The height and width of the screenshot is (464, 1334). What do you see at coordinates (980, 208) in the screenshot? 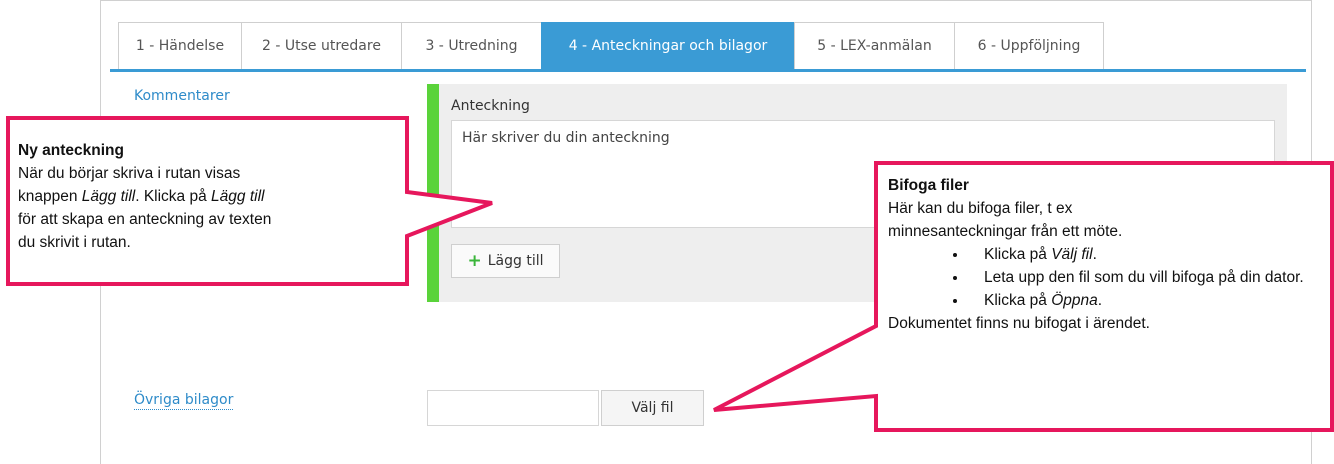
I see `callout-attach-line1: Här kan du bifoga filer, t ex` at bounding box center [980, 208].